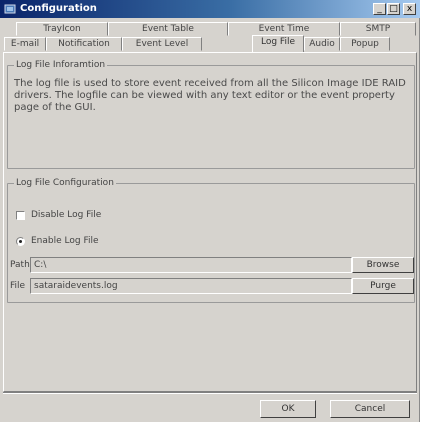 This screenshot has width=429, height=422. I want to click on enable-log-file-label: Enable Log File, so click(65, 241).